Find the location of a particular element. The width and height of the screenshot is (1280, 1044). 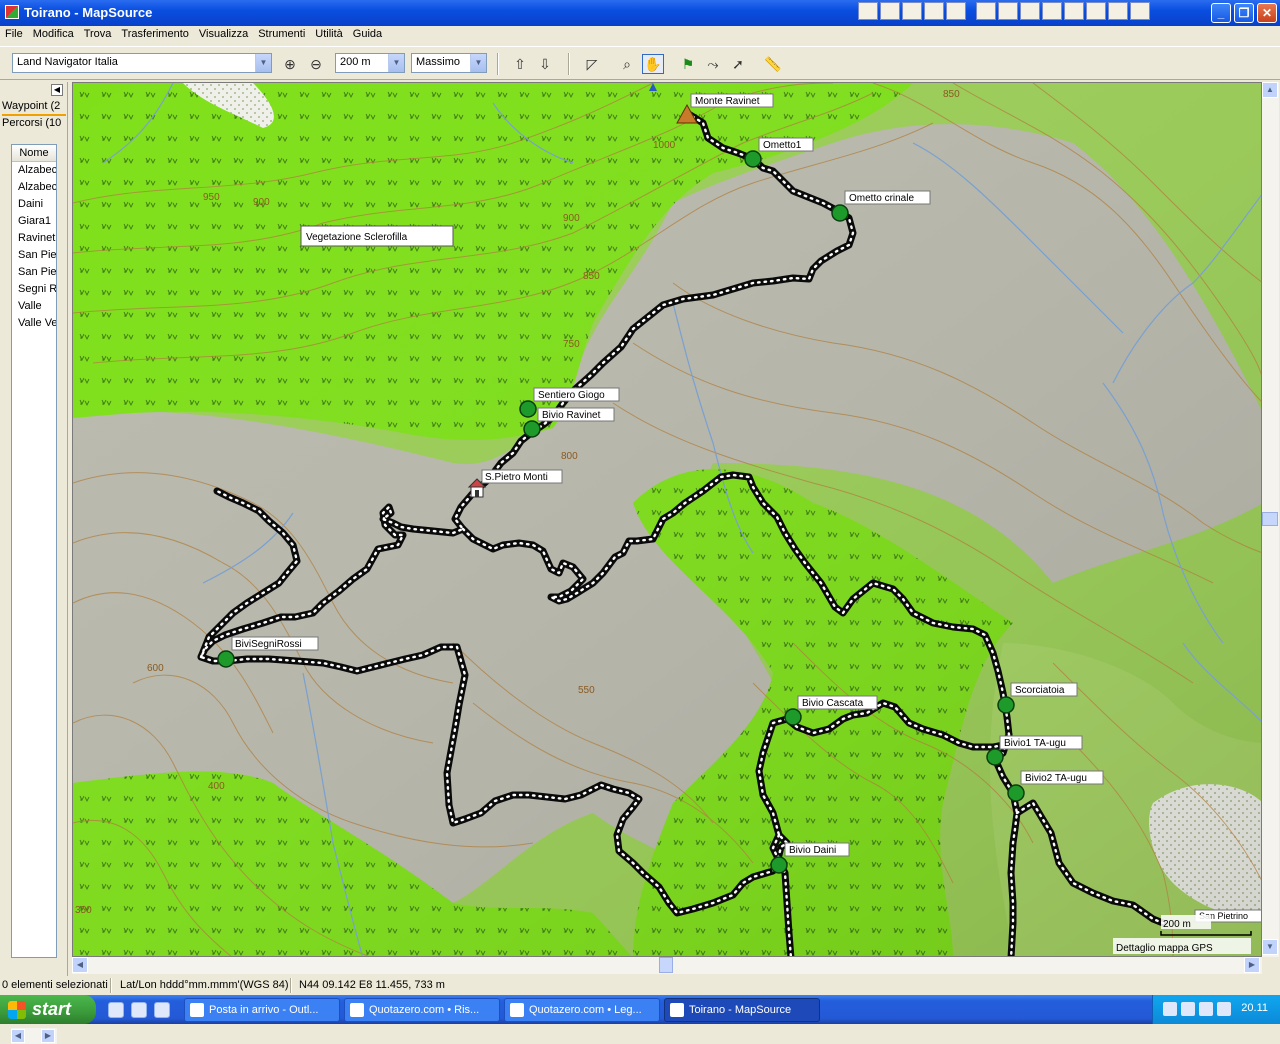

tab-percorsi: Percorsi (10 is located at coordinates (34, 125).